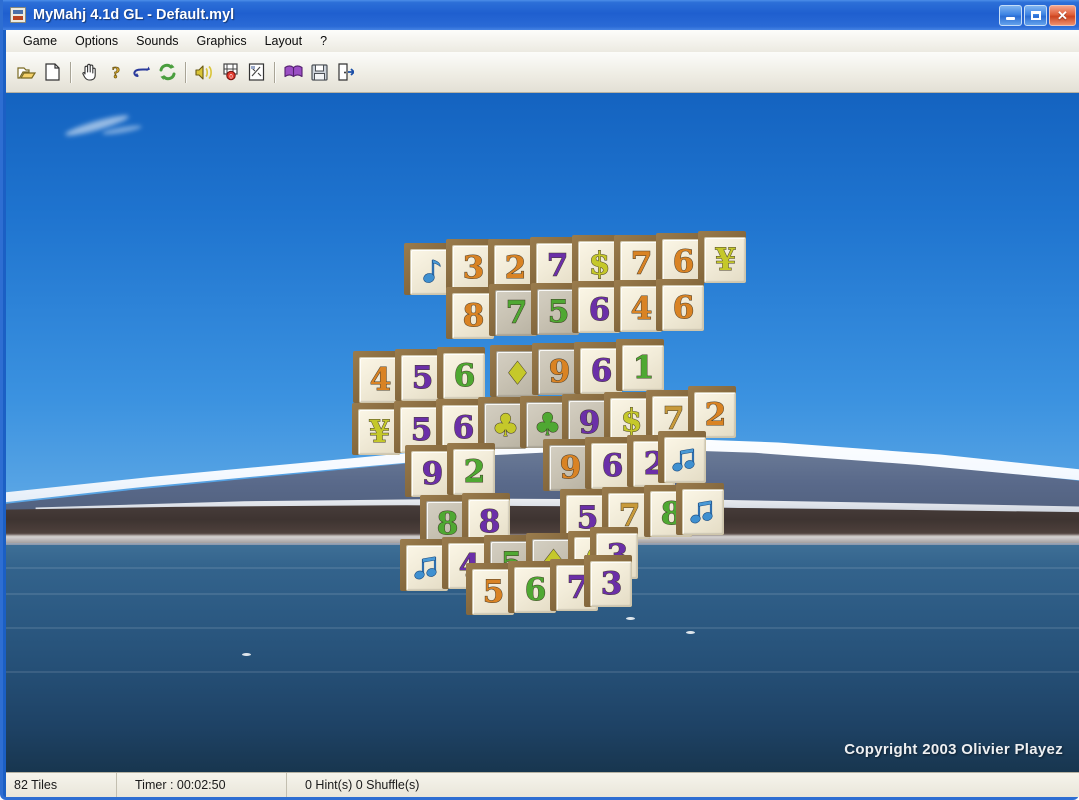  I want to click on menu-item-help: ?, so click(323, 41).